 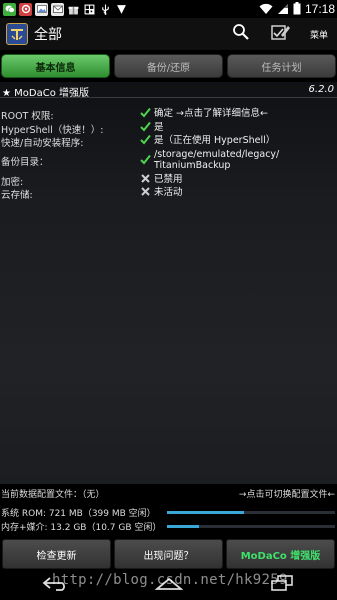 I want to click on gift-icon, so click(x=73, y=9).